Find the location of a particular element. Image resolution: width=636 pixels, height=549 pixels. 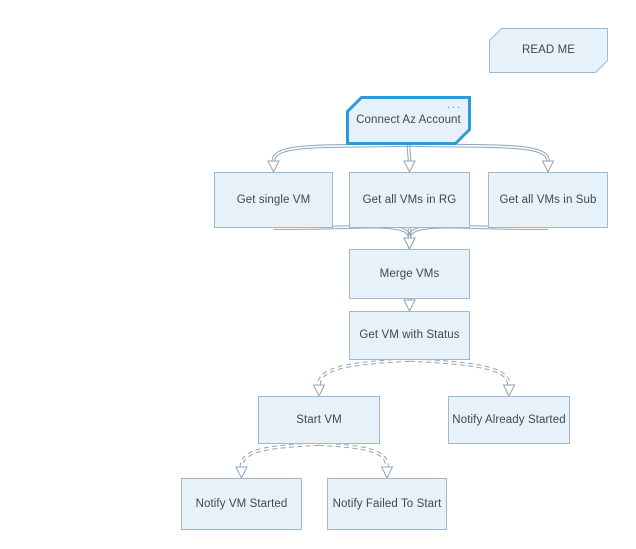

node-start-vm-label: Start VM is located at coordinates (319, 419).